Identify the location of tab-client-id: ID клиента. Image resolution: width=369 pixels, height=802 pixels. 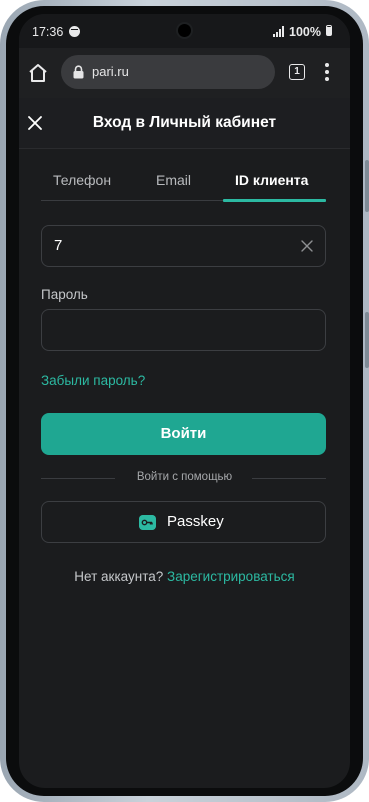
(271, 180).